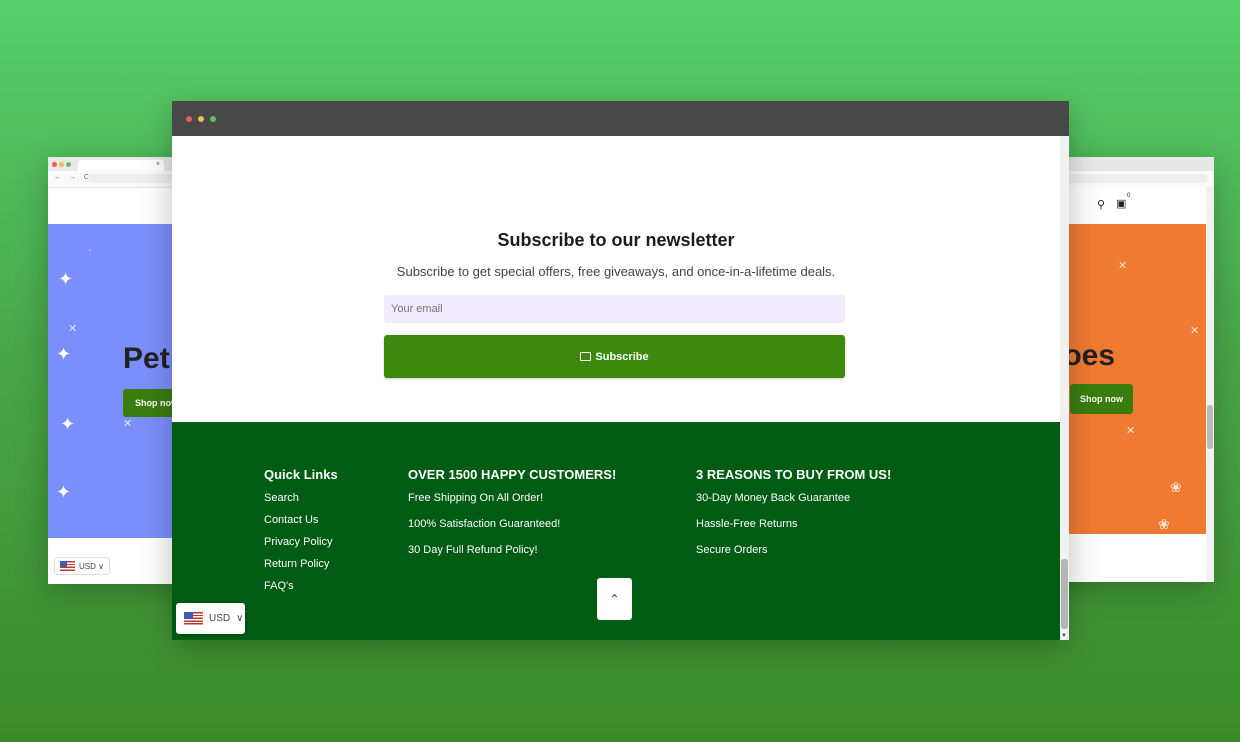  What do you see at coordinates (158, 164) in the screenshot?
I see `close-icon: ×` at bounding box center [158, 164].